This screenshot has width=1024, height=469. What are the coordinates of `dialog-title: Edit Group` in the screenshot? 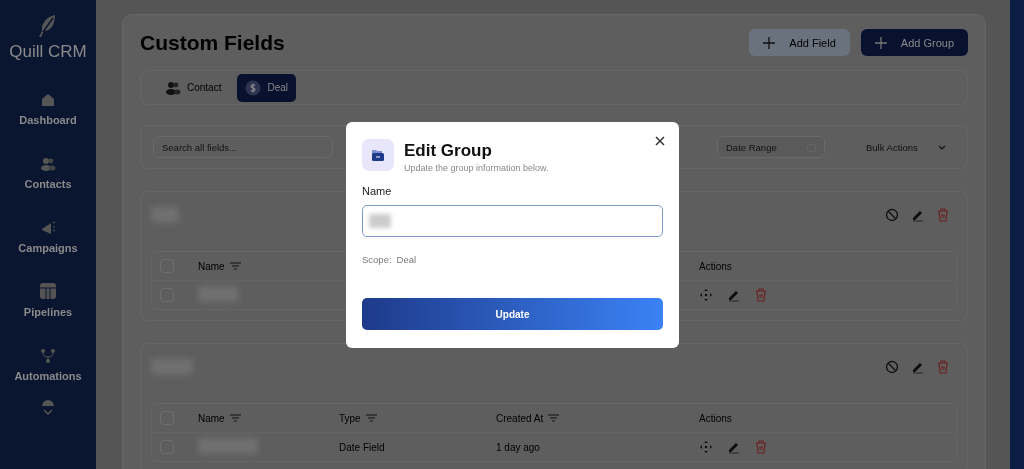 It's located at (448, 151).